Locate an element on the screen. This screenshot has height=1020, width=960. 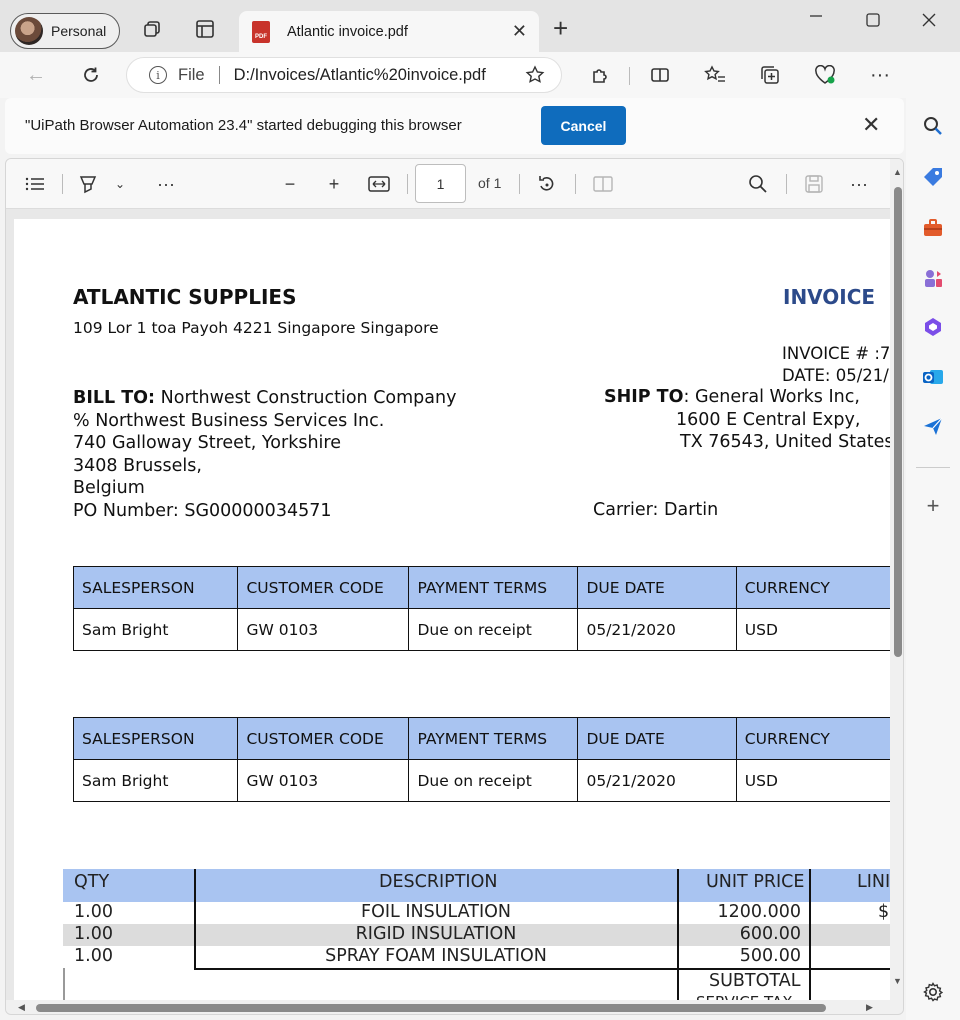
fit-to-width-icon is located at coordinates (379, 184).